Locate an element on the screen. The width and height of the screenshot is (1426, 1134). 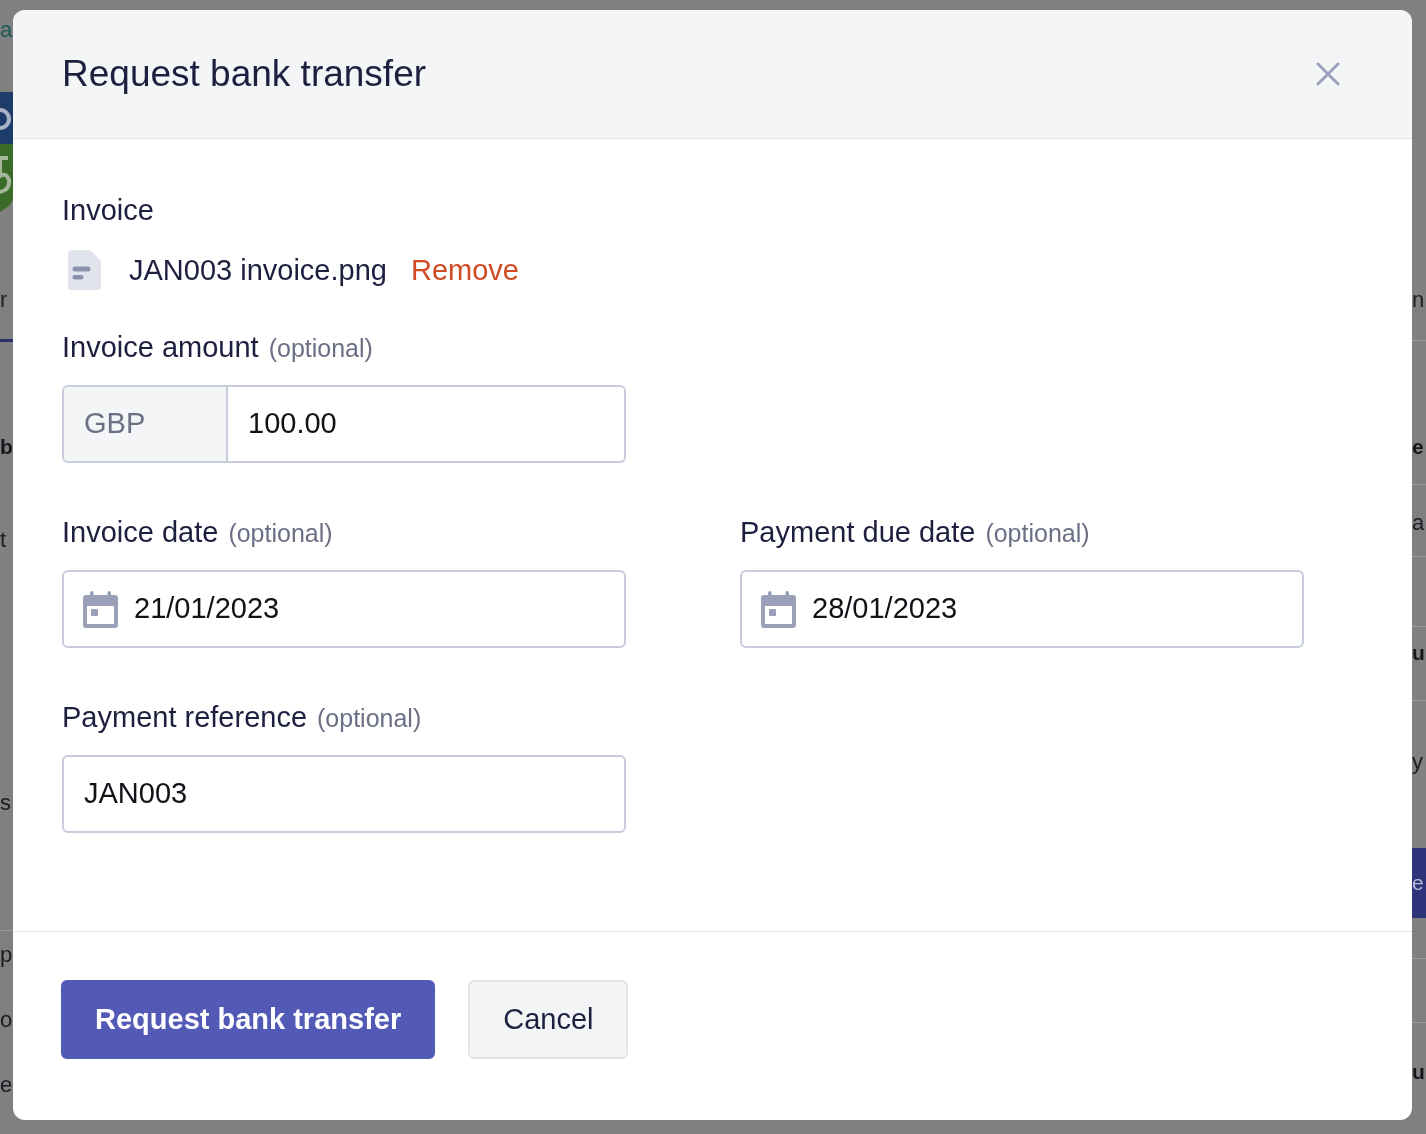
close-button is located at coordinates (1328, 74).